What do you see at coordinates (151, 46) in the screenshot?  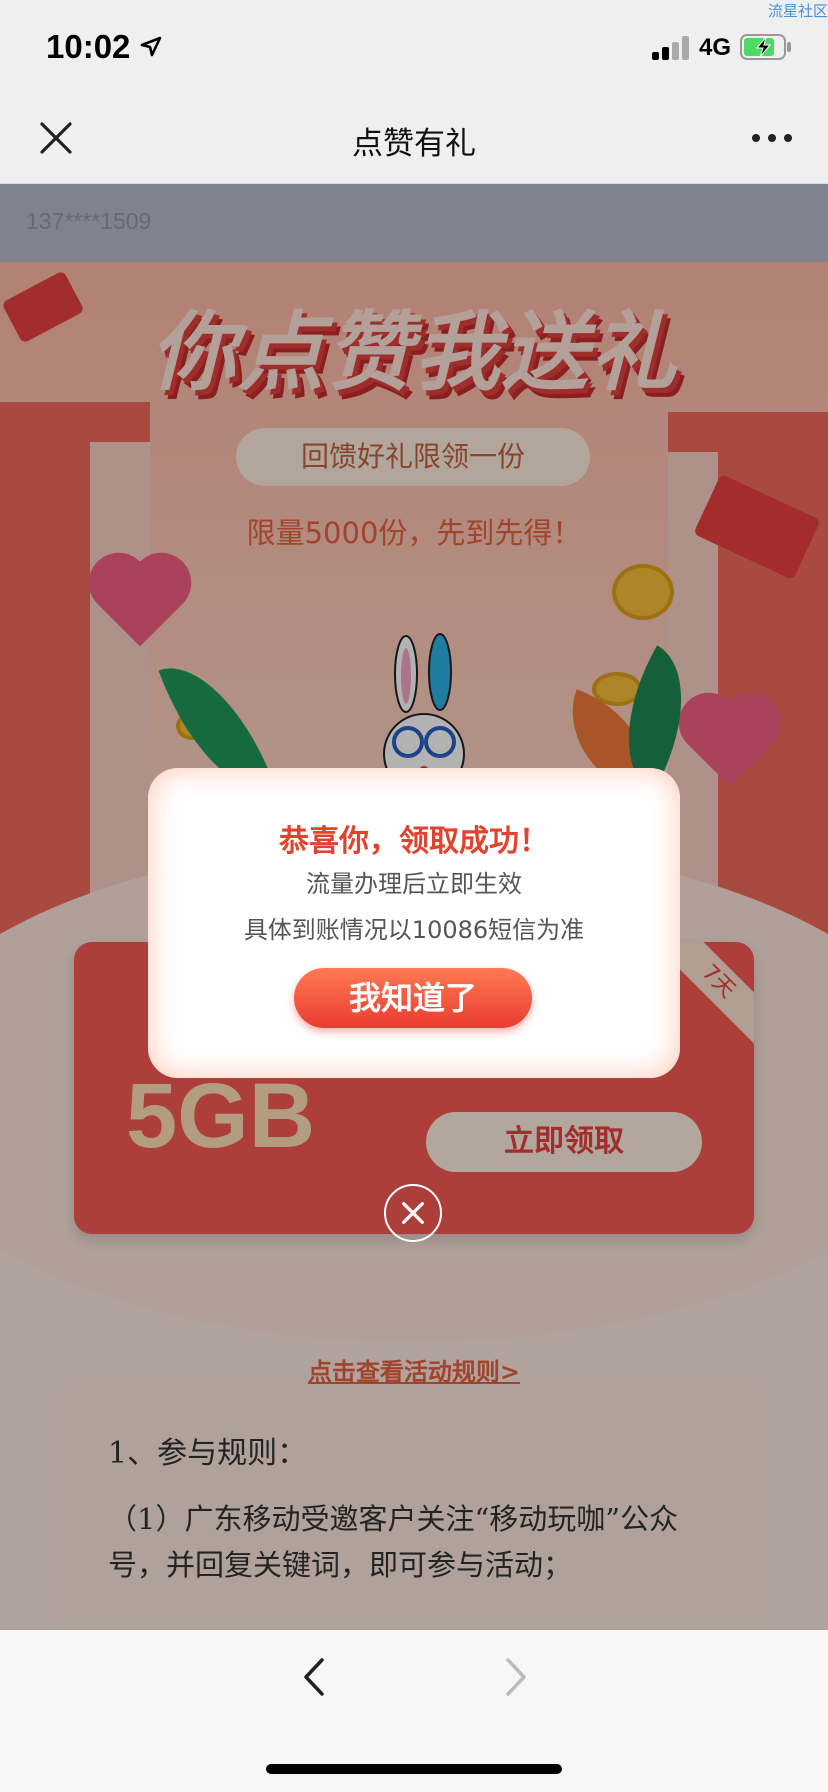 I see `location-arrow-icon` at bounding box center [151, 46].